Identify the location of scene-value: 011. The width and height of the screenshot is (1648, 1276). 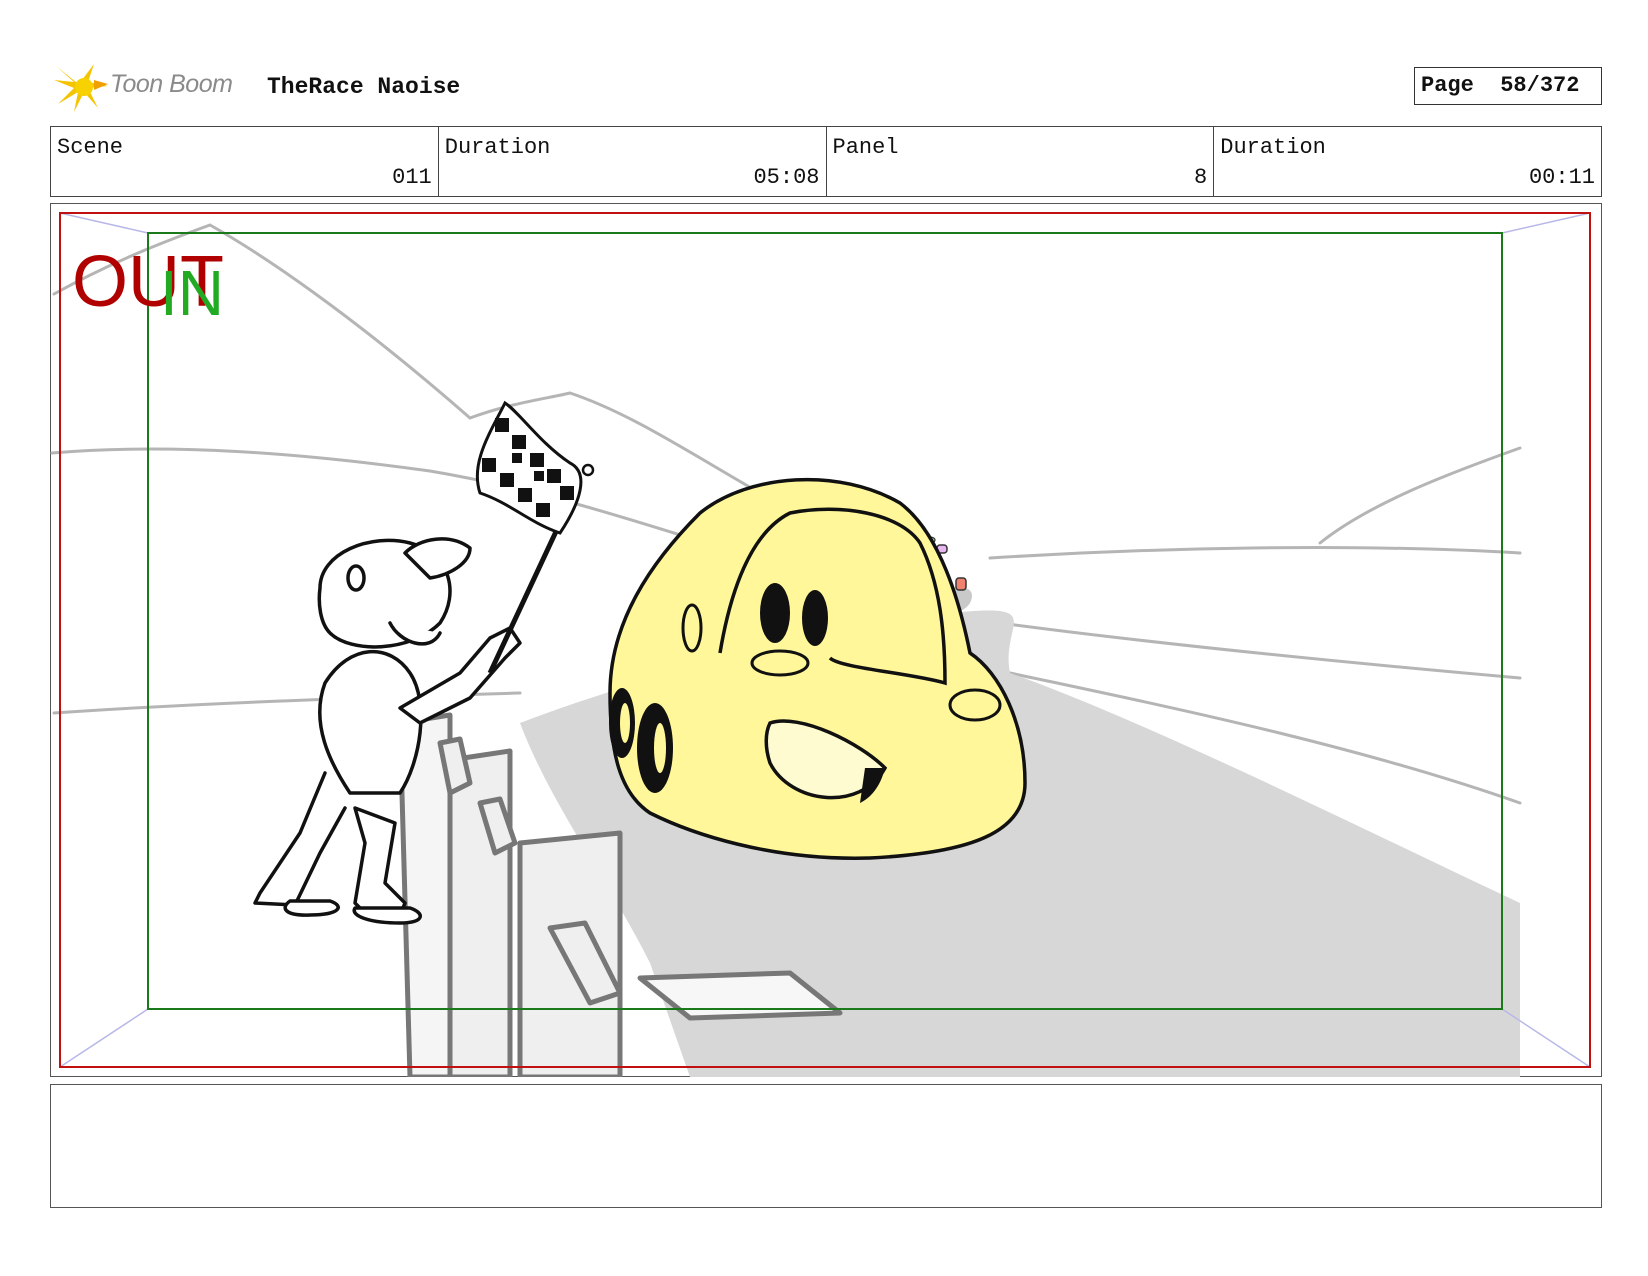
(412, 177).